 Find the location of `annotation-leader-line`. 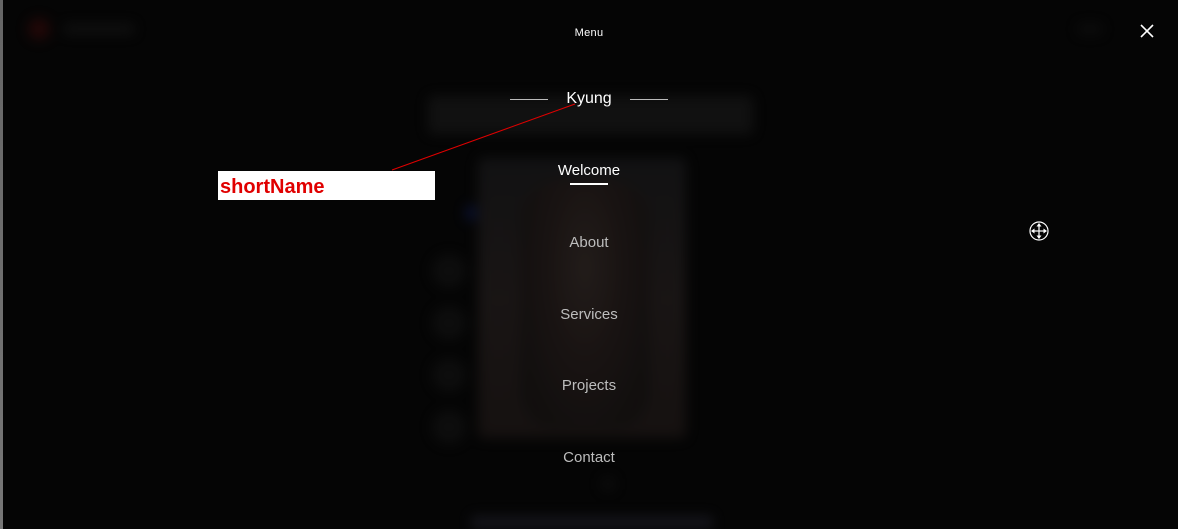

annotation-leader-line is located at coordinates (483, 137).